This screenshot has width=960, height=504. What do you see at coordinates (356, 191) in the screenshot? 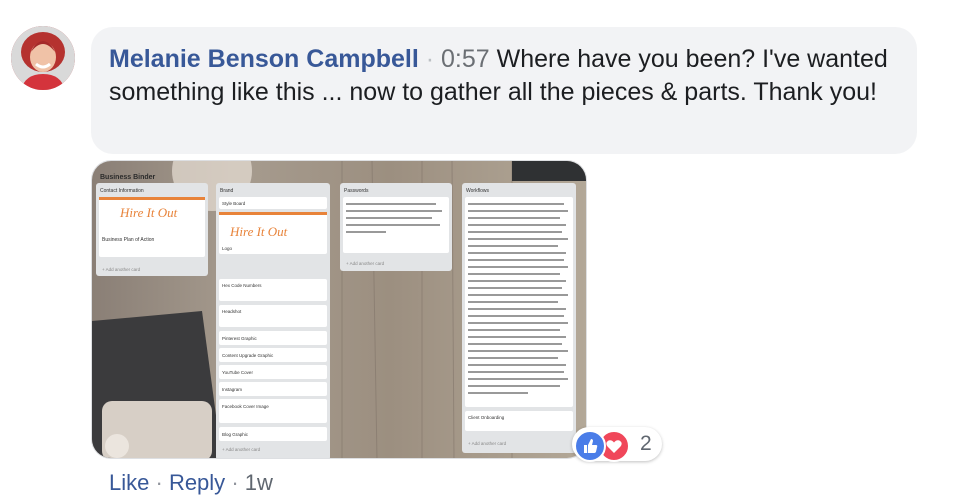
I see `list-title: Passwords` at bounding box center [356, 191].